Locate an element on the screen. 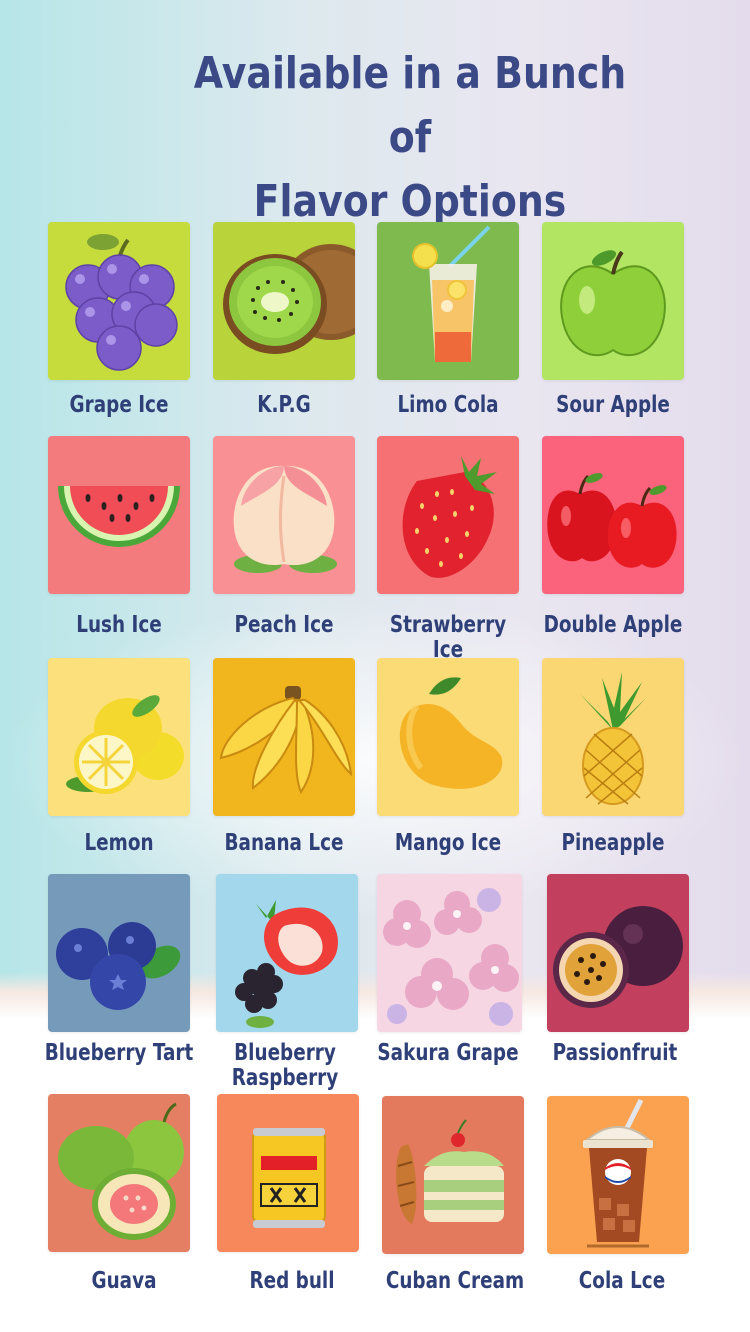  flavor-card-strawberry-ice is located at coordinates (448, 515).